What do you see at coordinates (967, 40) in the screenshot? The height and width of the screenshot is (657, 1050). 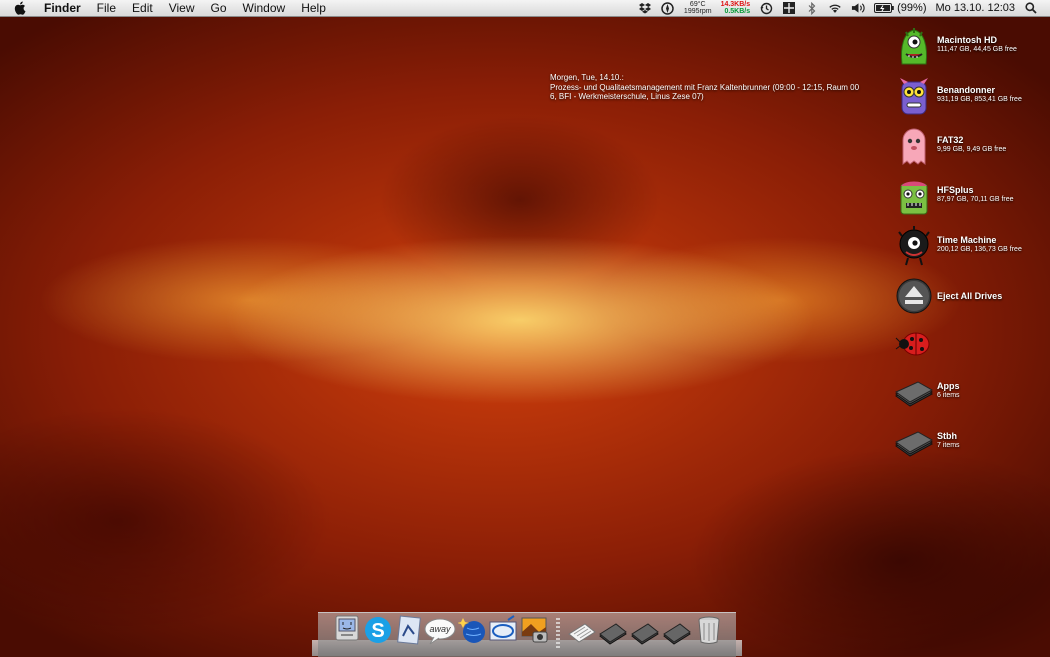 I see `desktop-item-name: Macintosh HD` at bounding box center [967, 40].